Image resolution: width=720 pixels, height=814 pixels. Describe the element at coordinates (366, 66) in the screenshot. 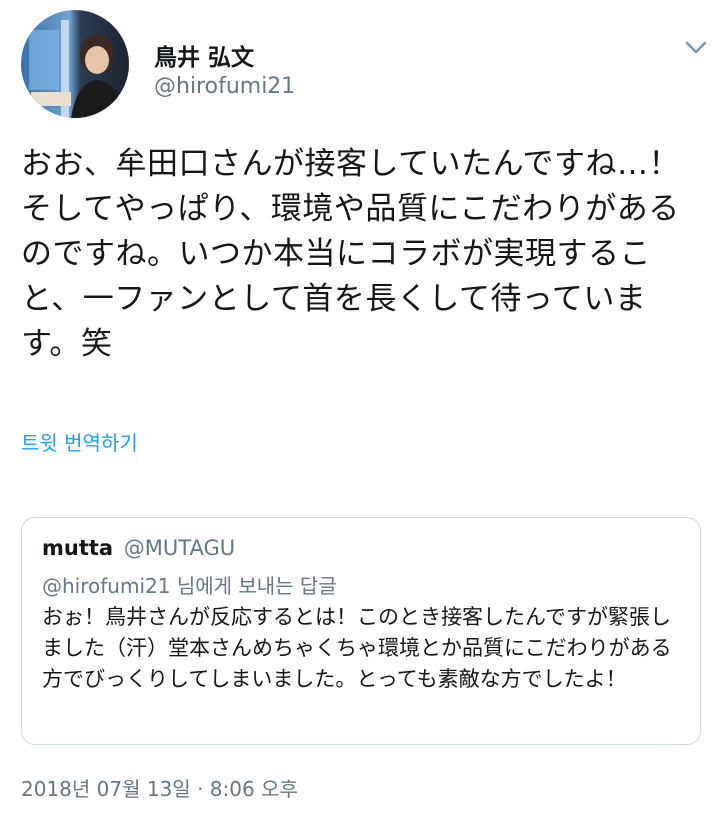

I see `tweet-header: 鳥井 弘文 @hirofumi21` at that location.